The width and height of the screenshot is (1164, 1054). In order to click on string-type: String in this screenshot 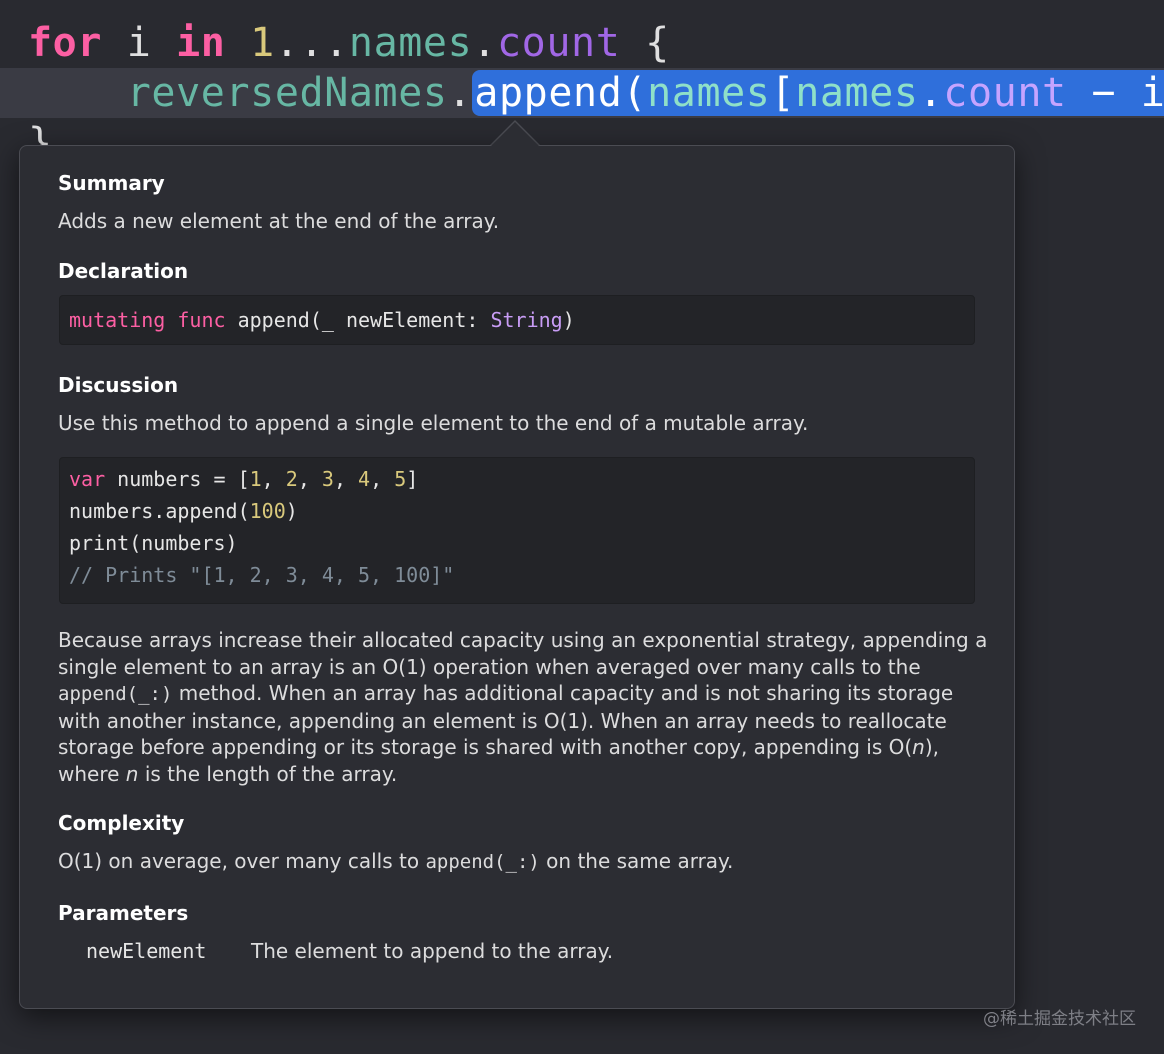, I will do `click(526, 320)`.